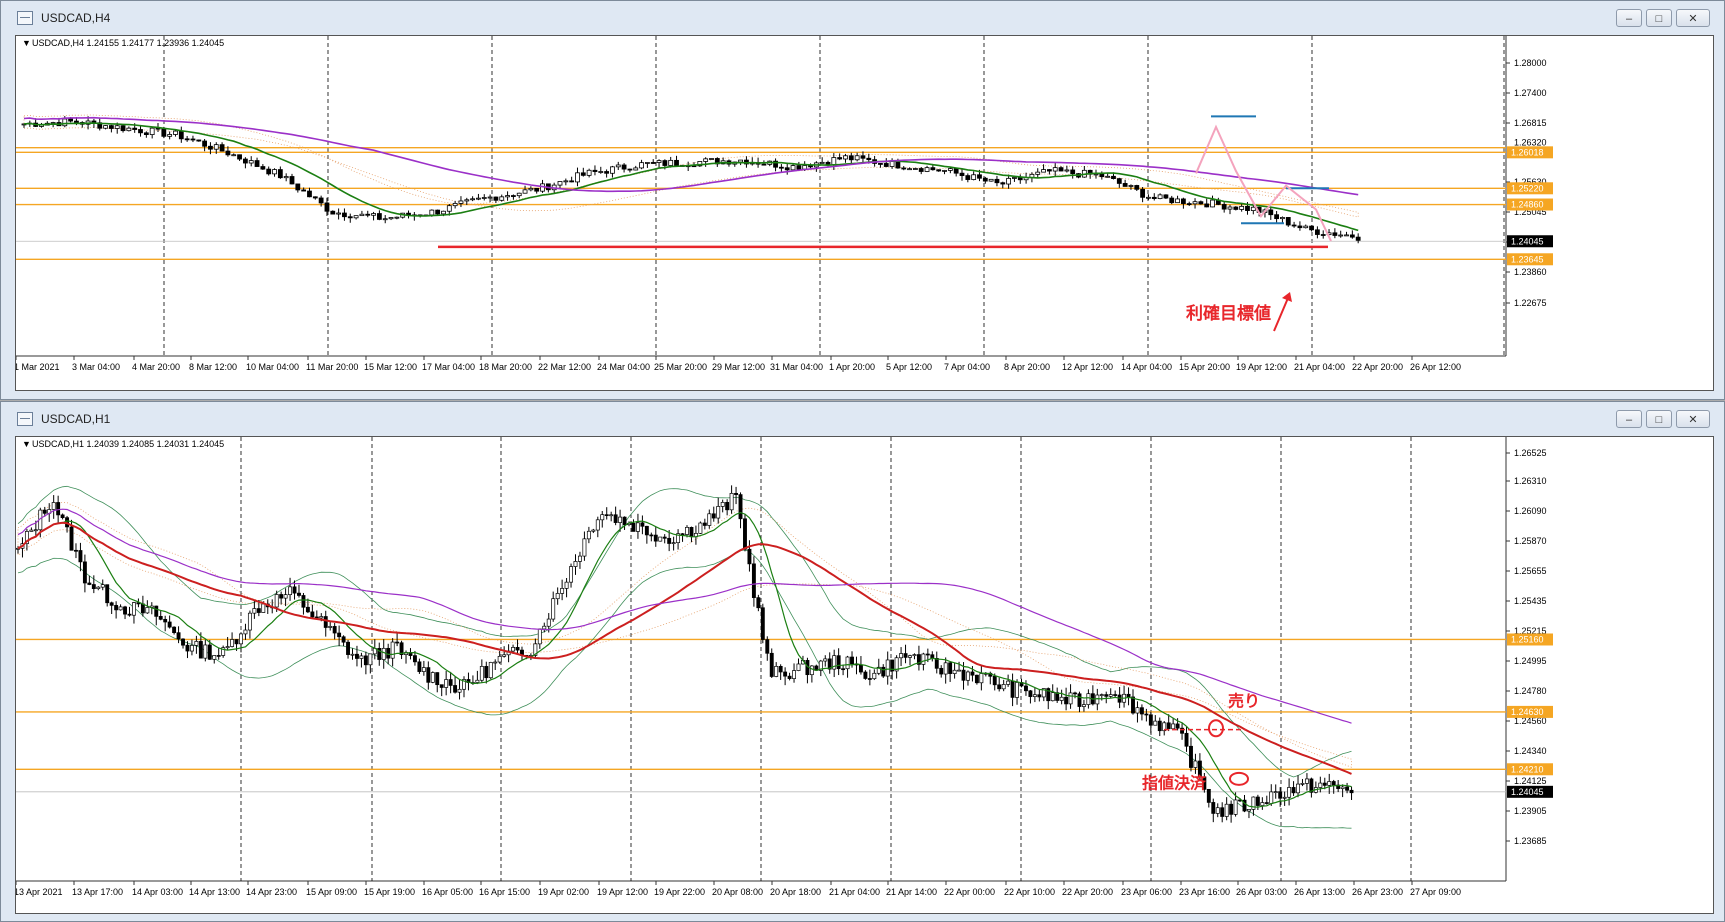 This screenshot has height=922, width=1725. I want to click on time-tick-label: 7 Apr 04:00, so click(967, 367).